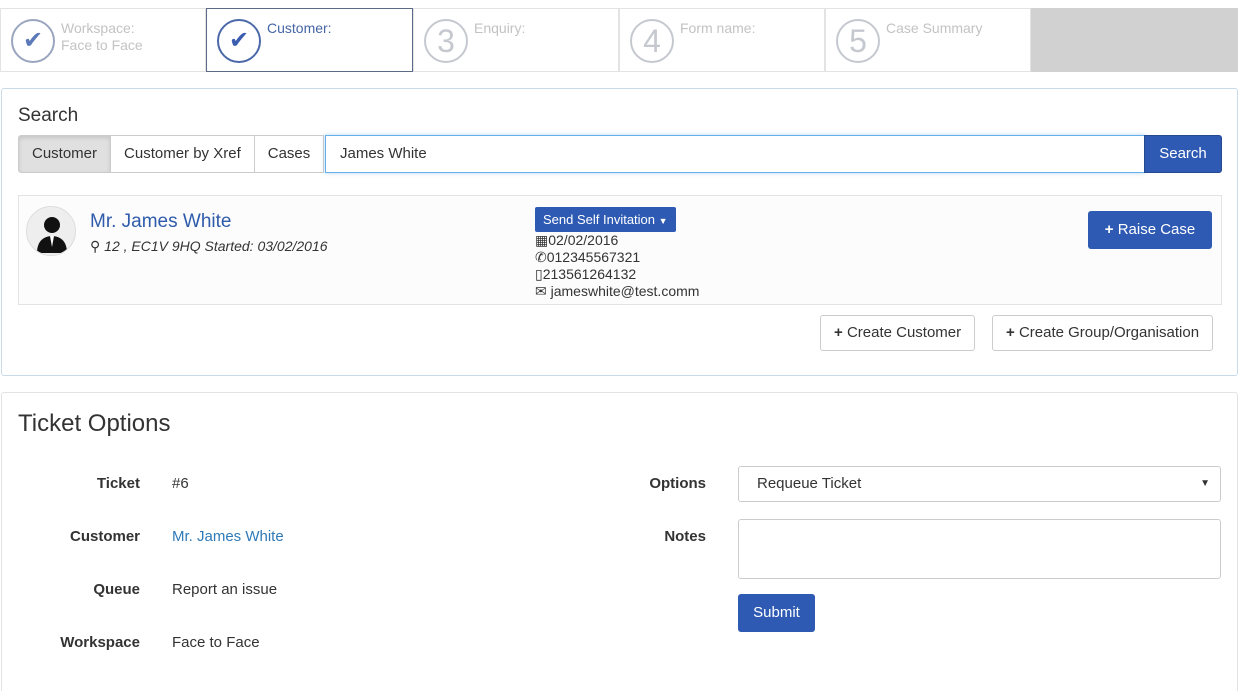 The image size is (1242, 691). What do you see at coordinates (928, 40) in the screenshot?
I see `step-case-summary: 5 Case Summary` at bounding box center [928, 40].